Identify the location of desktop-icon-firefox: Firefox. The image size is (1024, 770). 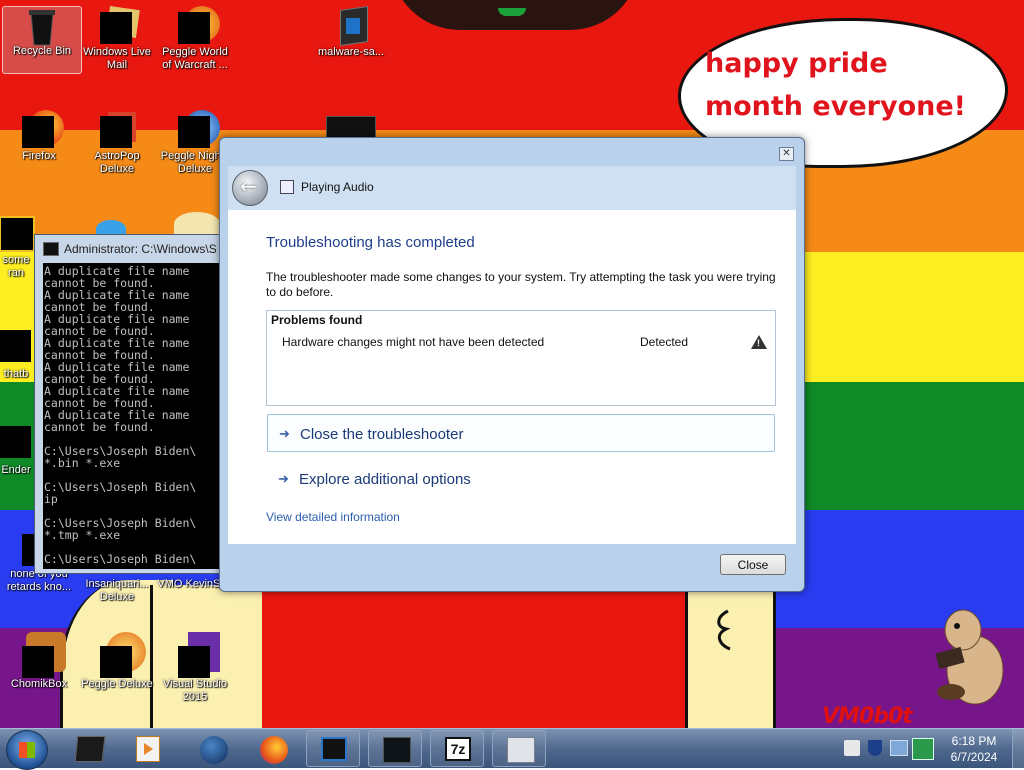
(39, 136).